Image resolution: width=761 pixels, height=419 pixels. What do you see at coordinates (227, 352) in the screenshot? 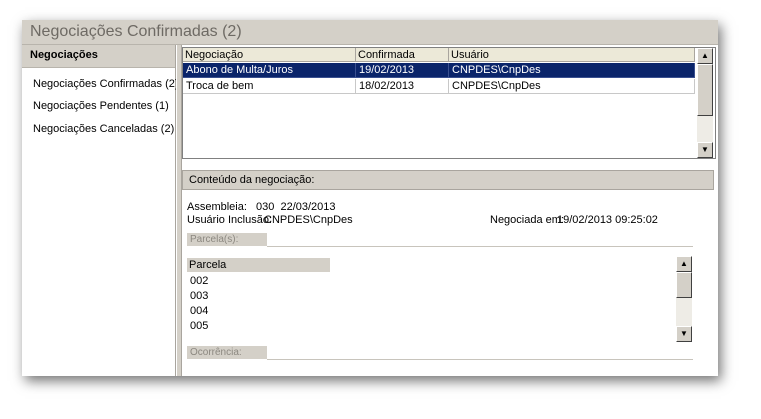
I see `ocorrencia-group-label: Ocorrência:` at bounding box center [227, 352].